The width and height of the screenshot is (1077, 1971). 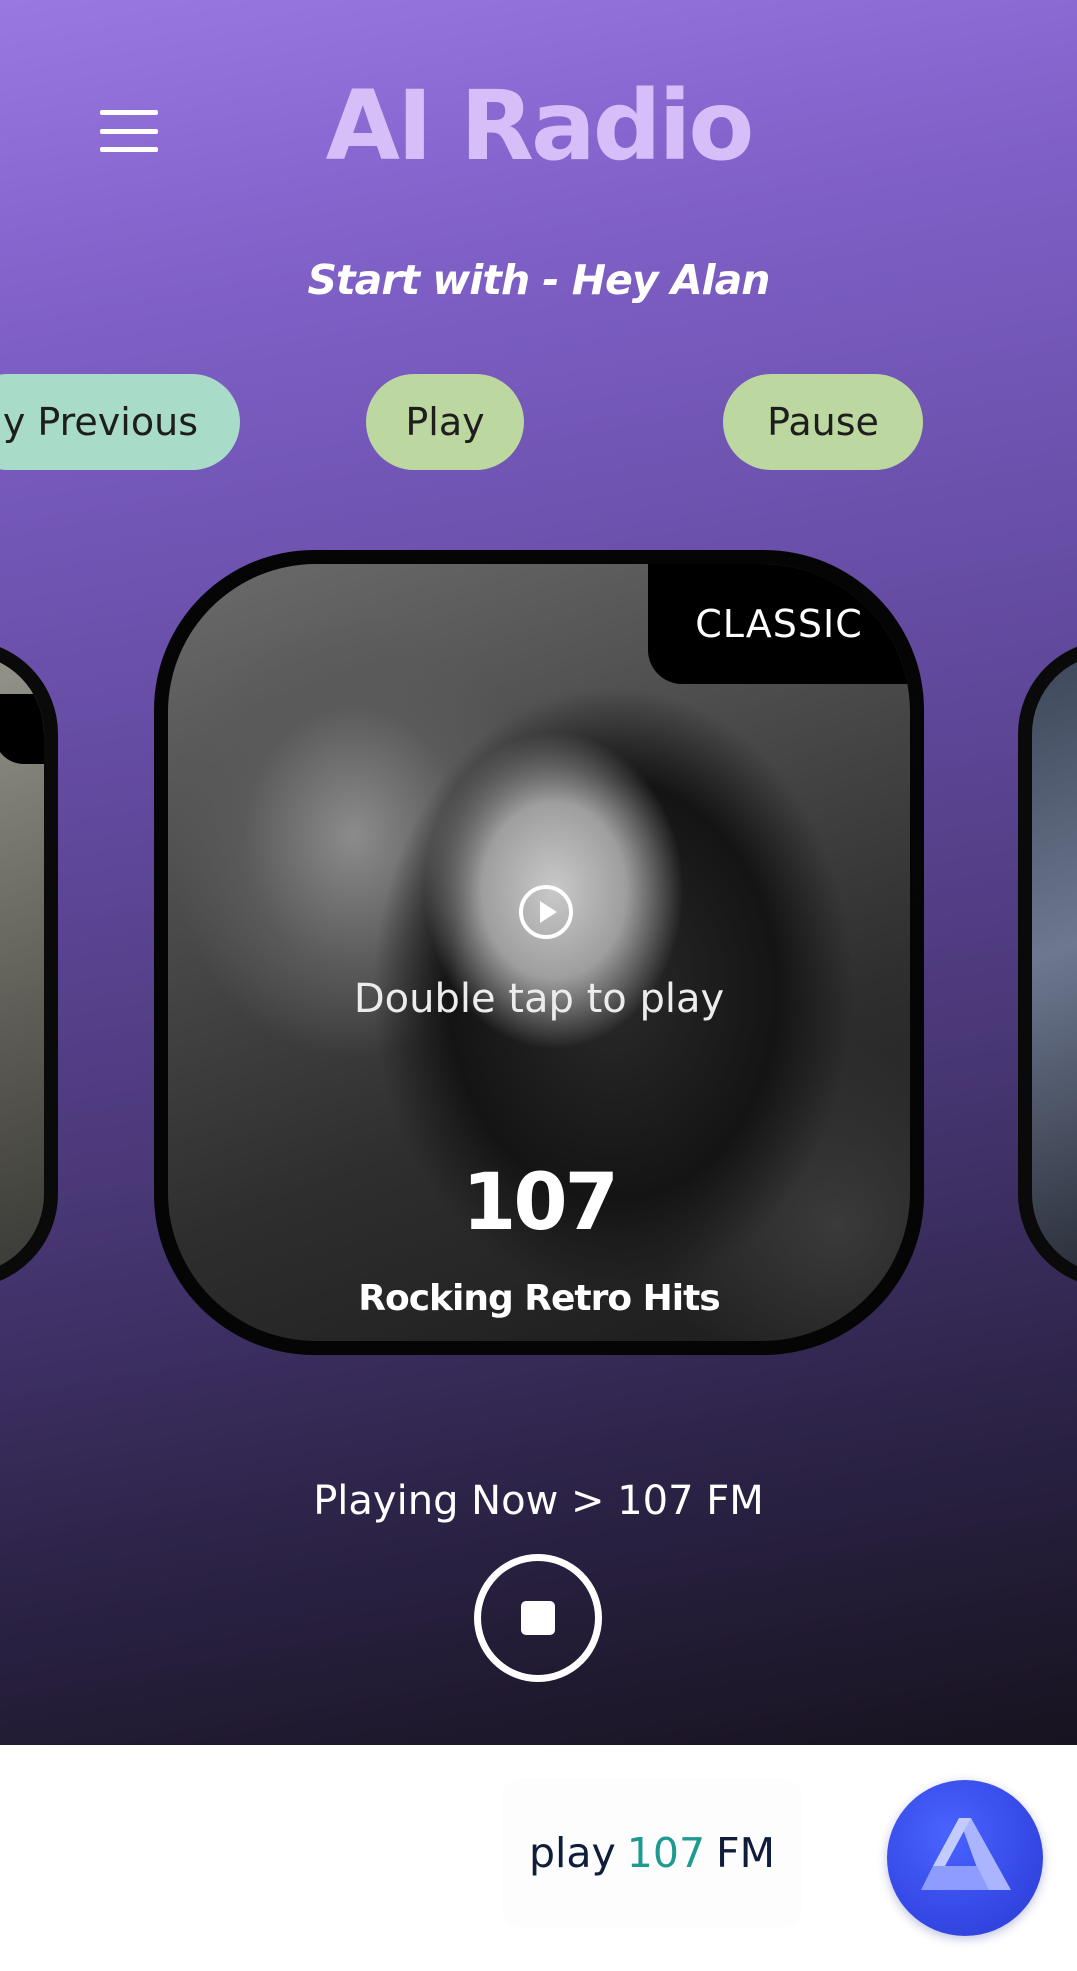 What do you see at coordinates (1047, 964) in the screenshot?
I see `station-card-next` at bounding box center [1047, 964].